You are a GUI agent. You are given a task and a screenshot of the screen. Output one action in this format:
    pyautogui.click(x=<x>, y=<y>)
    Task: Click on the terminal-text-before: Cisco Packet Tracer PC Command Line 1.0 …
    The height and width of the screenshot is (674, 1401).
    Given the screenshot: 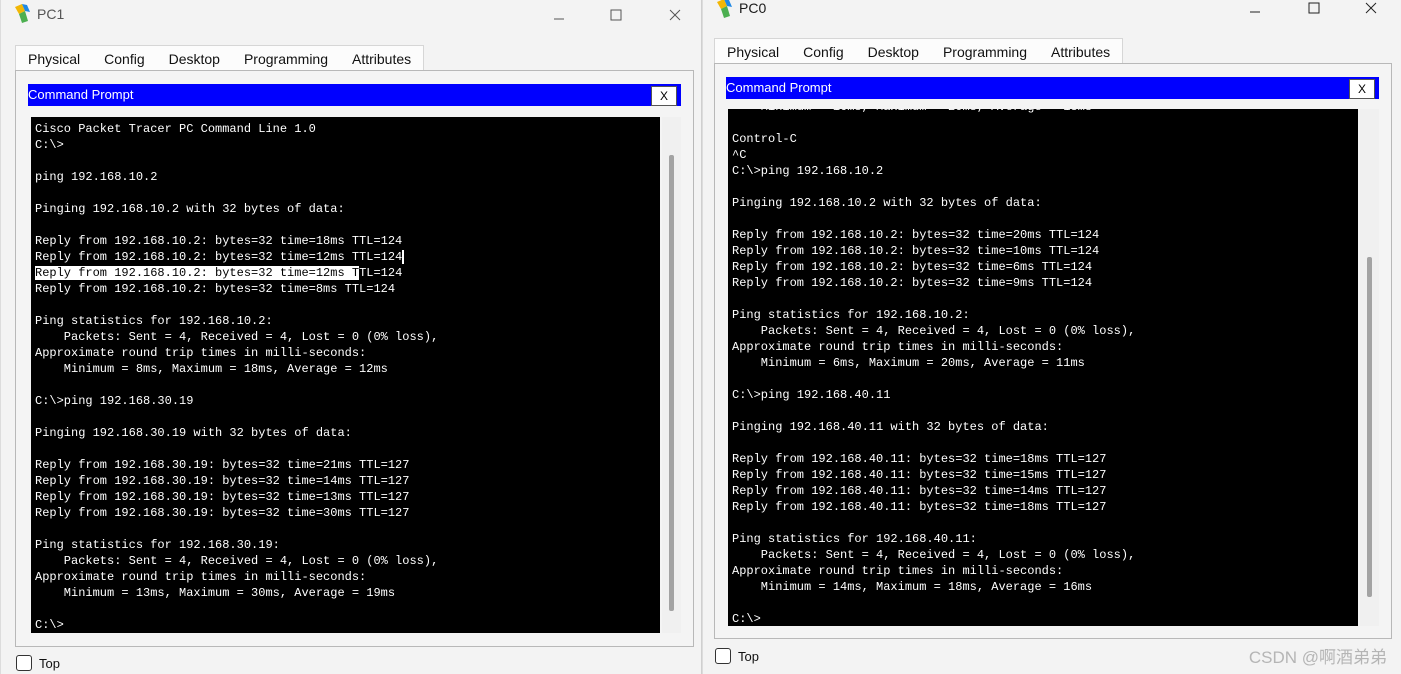 What is the action you would take?
    pyautogui.click(x=219, y=193)
    